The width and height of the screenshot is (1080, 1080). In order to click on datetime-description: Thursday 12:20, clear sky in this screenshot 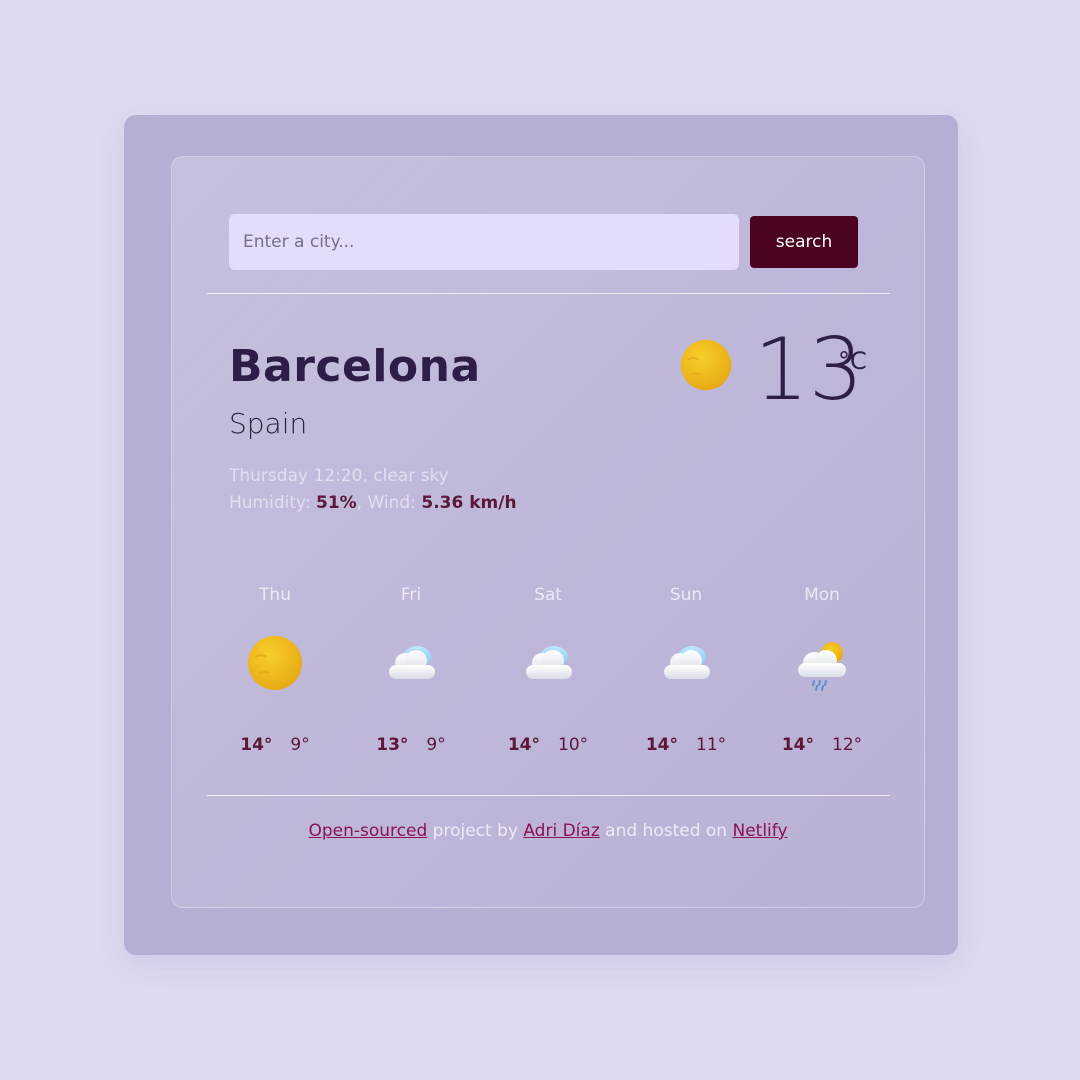, I will do `click(339, 476)`.